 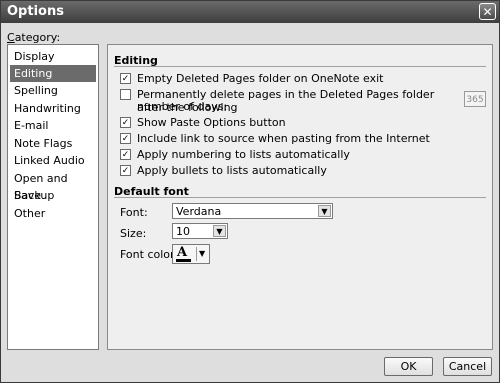 I want to click on default-font-divider, so click(x=300, y=197).